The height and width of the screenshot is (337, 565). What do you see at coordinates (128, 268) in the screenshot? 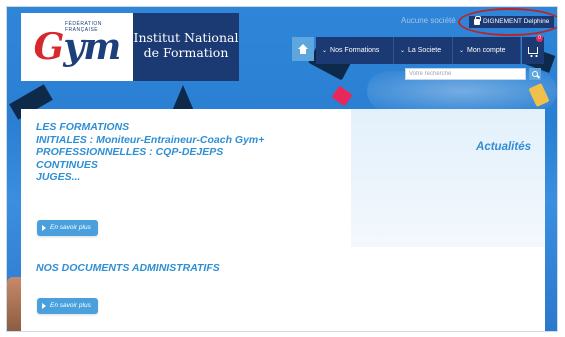
I see `admin-documents-heading: NOS DOCUMENTS ADMINISTRATIFS` at bounding box center [128, 268].